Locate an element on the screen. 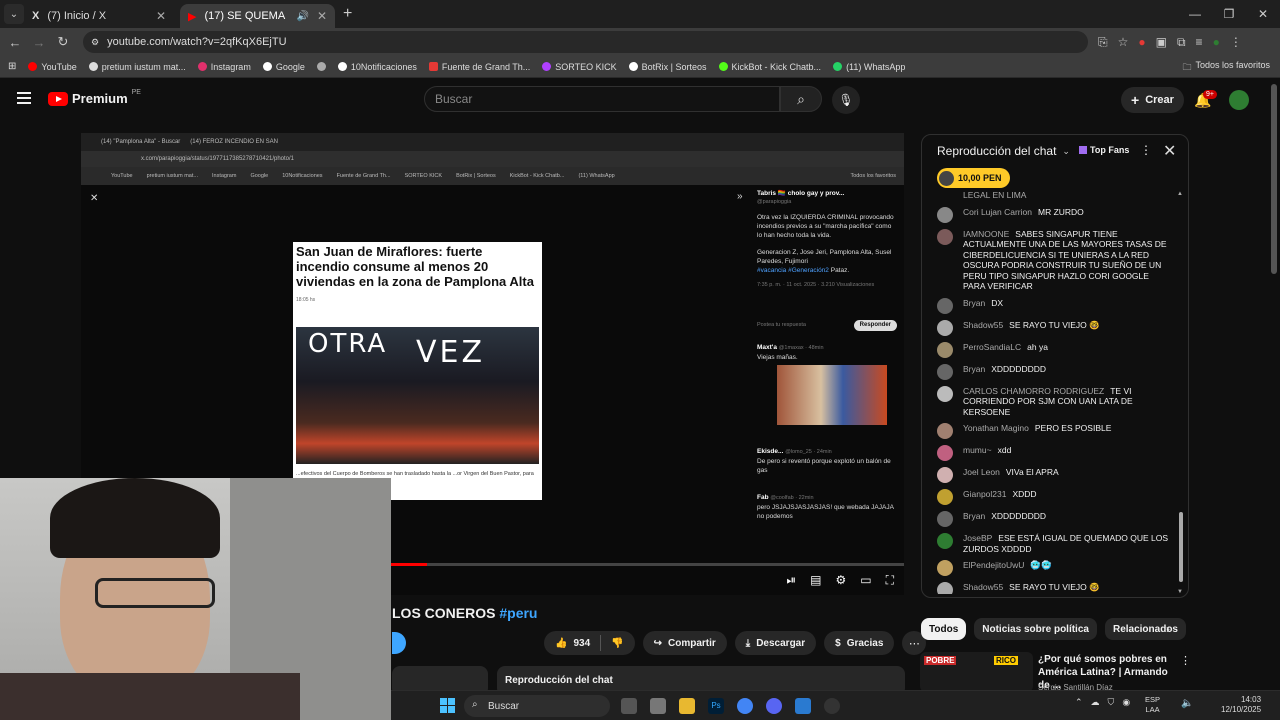  more-options-icon: ⋮ is located at coordinates (1185, 660).